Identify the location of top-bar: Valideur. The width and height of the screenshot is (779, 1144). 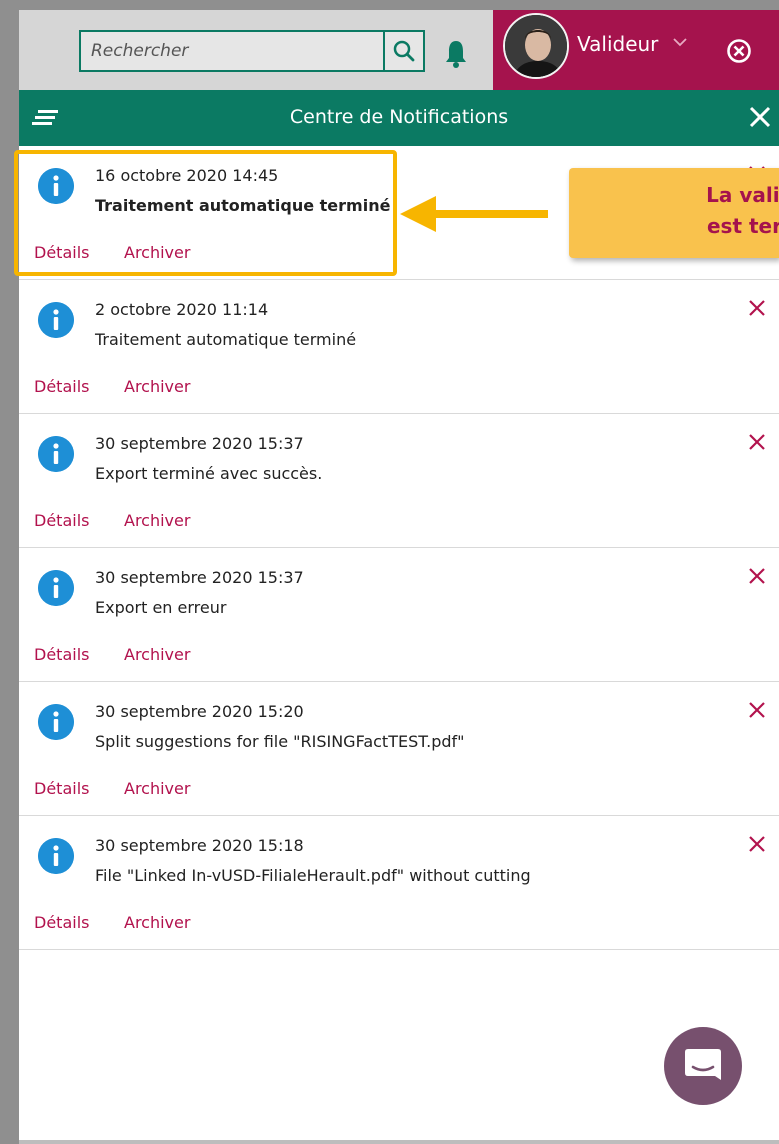
(399, 50).